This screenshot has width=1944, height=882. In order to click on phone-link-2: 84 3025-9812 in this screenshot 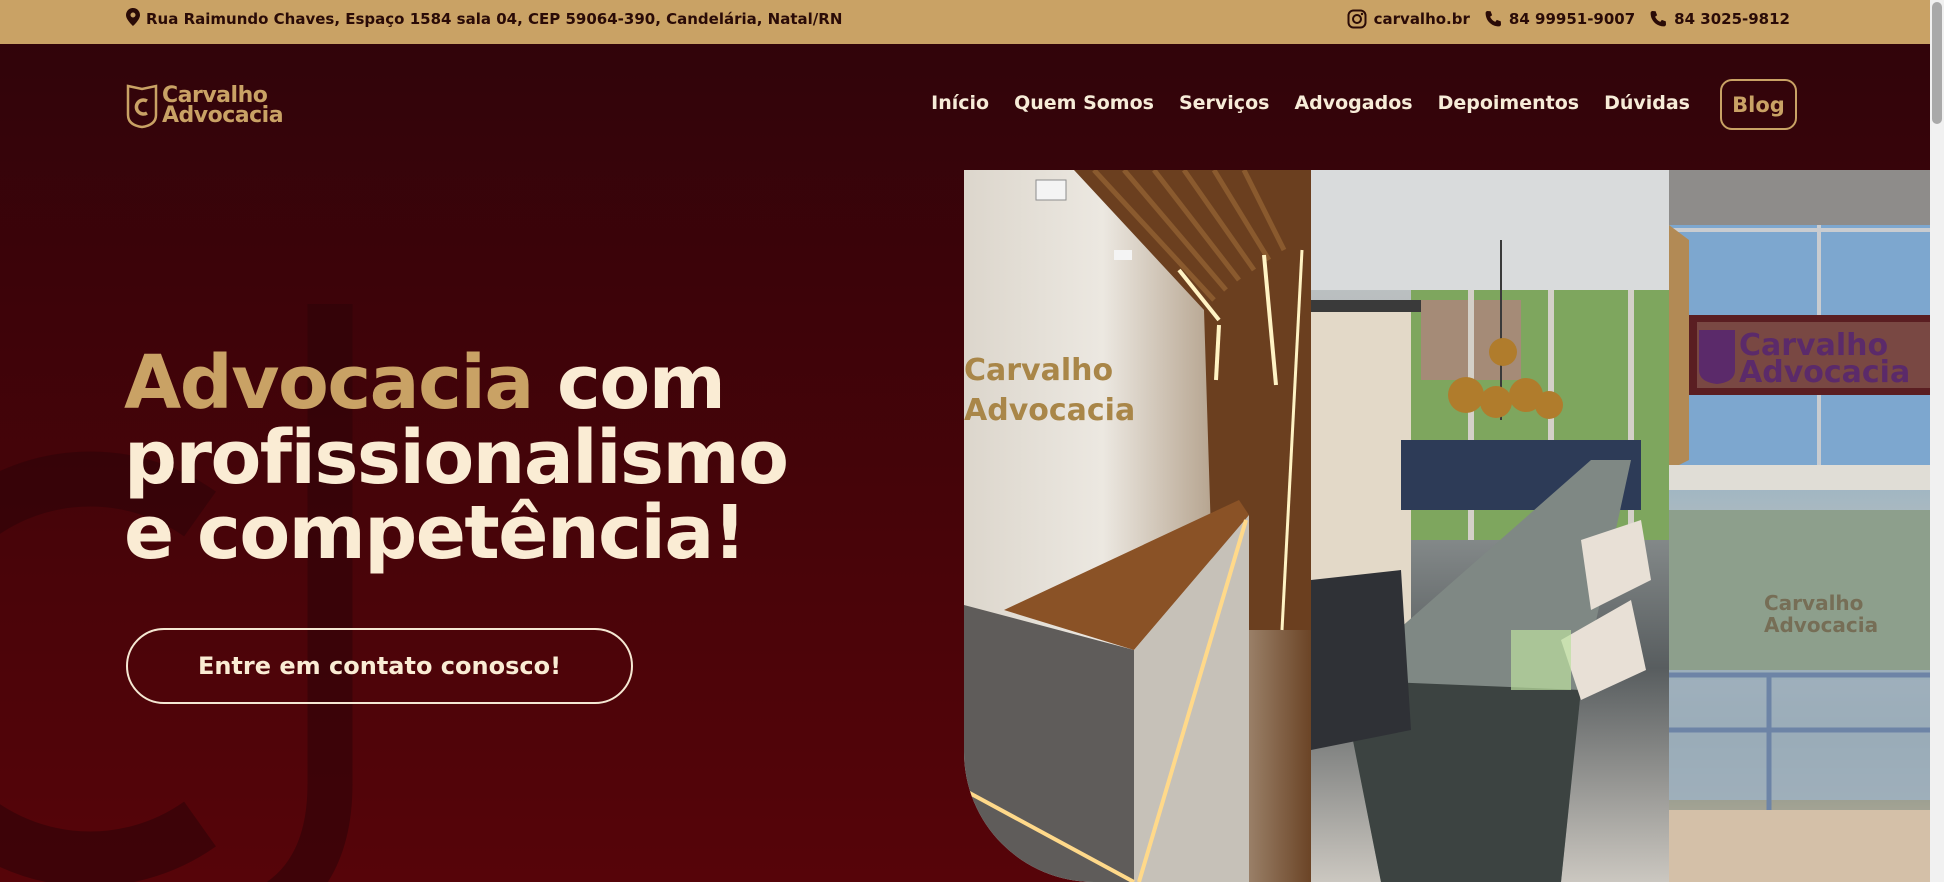, I will do `click(1719, 19)`.